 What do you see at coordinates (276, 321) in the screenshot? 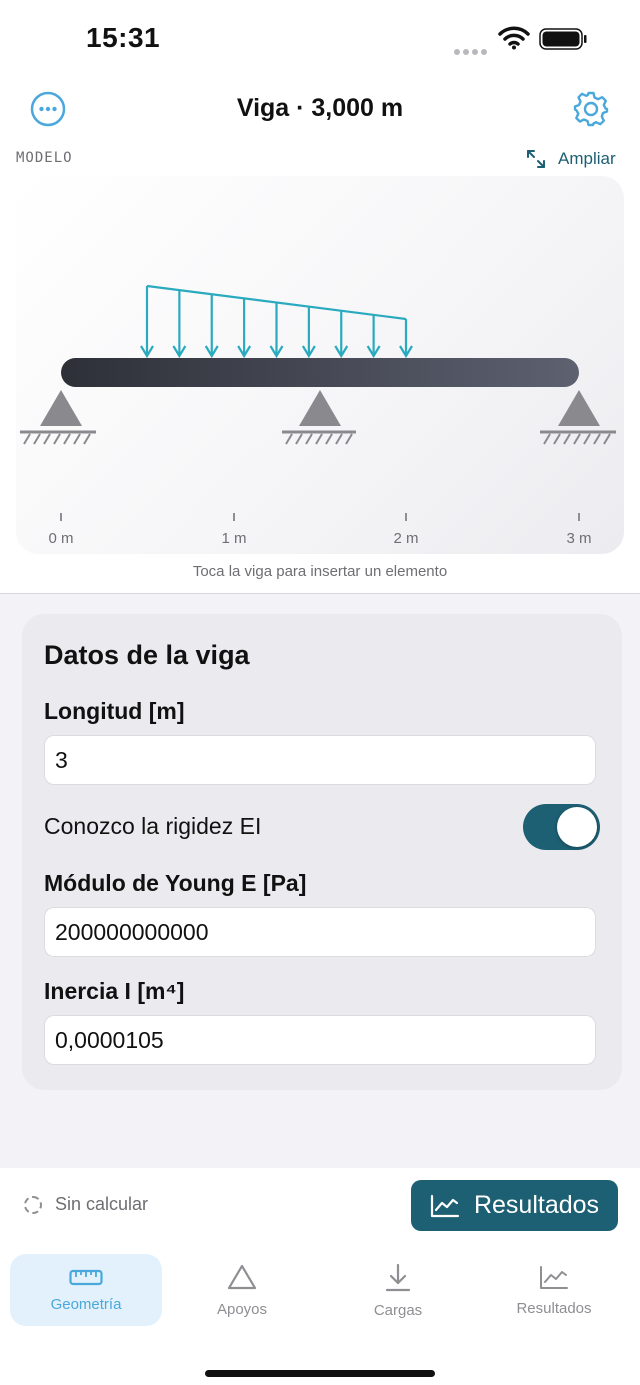
I see `distributed-load` at bounding box center [276, 321].